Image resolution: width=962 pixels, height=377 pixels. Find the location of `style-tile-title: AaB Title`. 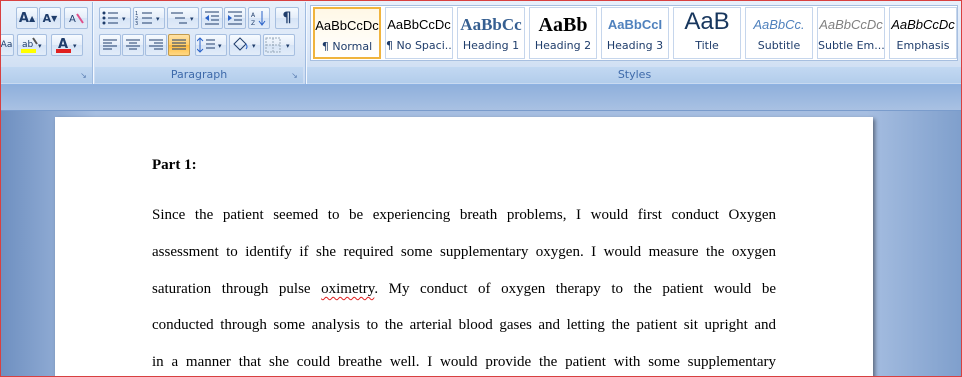

style-tile-title: AaB Title is located at coordinates (707, 33).